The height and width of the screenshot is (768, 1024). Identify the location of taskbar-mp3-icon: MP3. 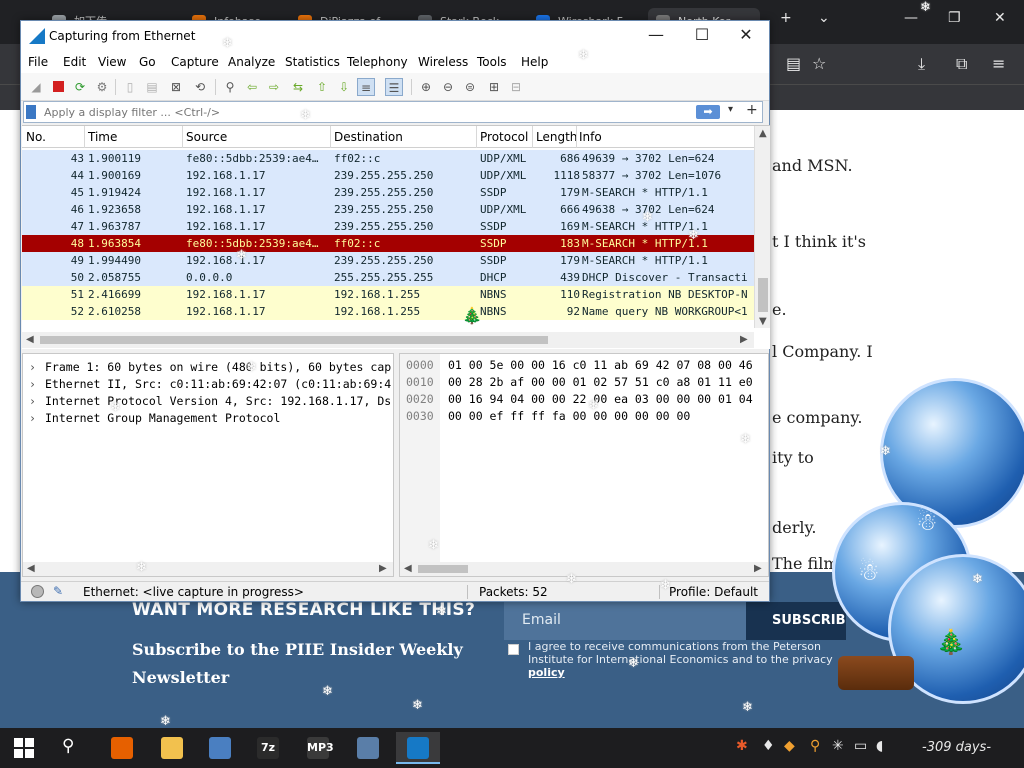
(320, 748).